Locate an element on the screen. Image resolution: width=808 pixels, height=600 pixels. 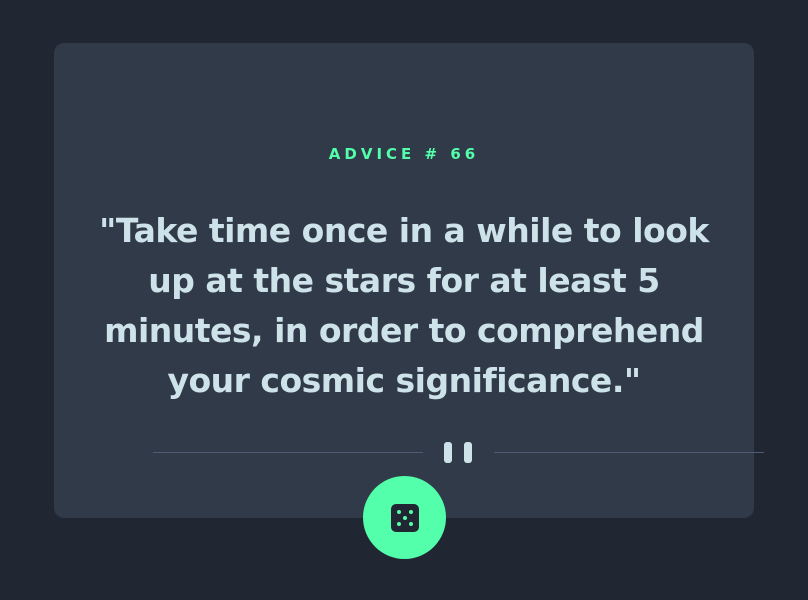
pause-icon is located at coordinates (459, 453).